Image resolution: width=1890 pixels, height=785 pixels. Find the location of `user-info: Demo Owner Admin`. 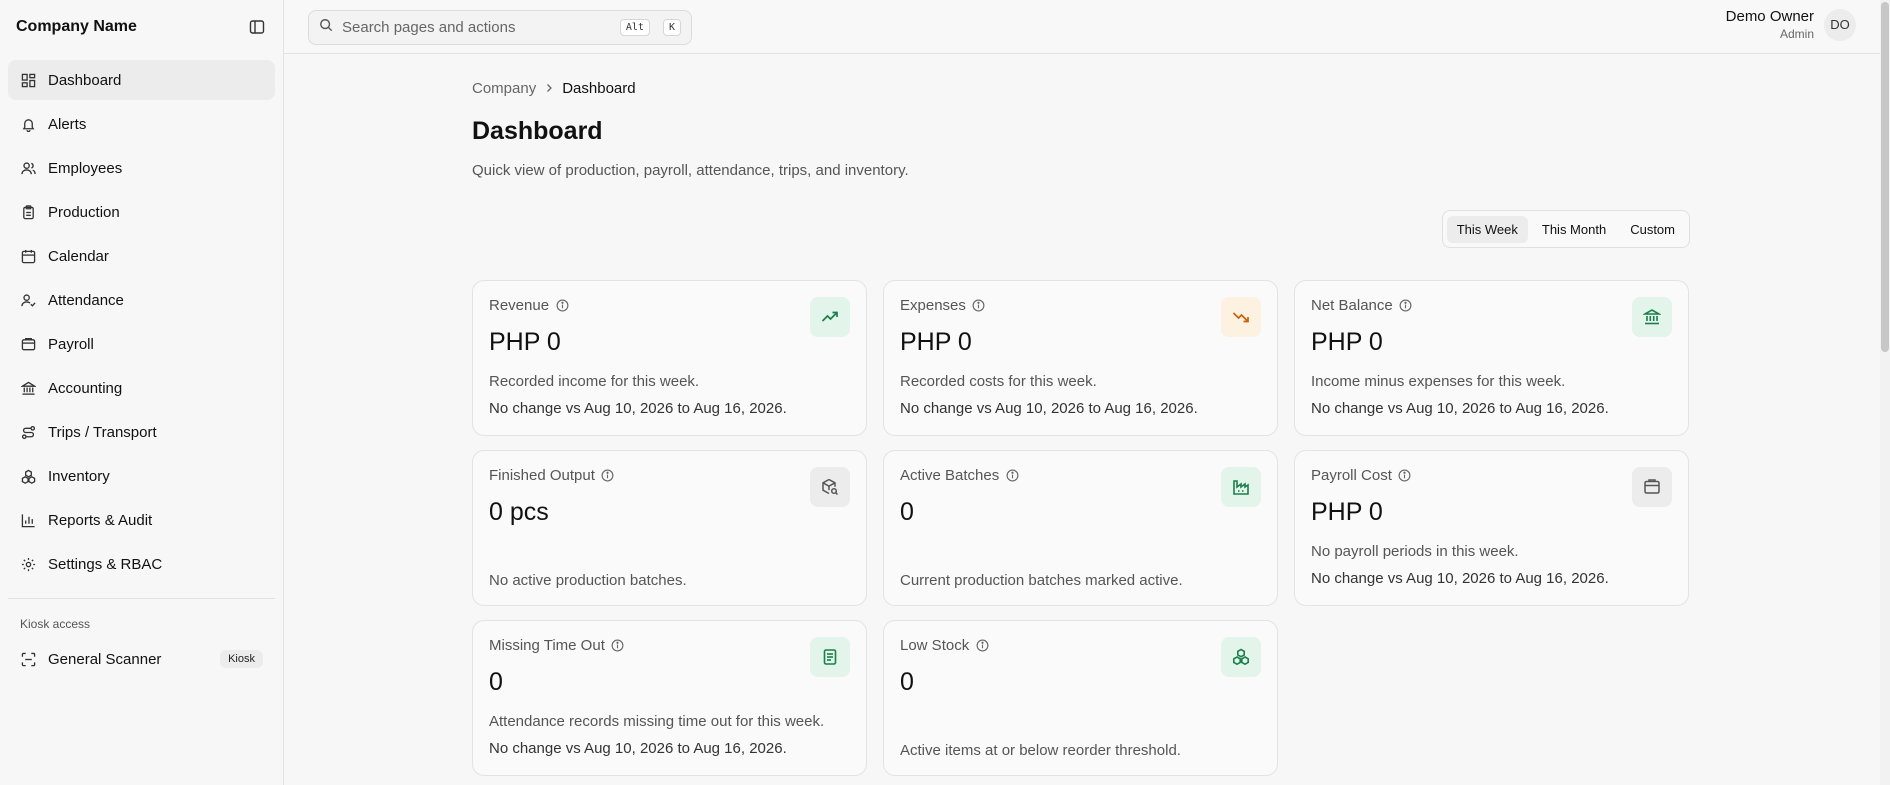

user-info: Demo Owner Admin is located at coordinates (1770, 24).